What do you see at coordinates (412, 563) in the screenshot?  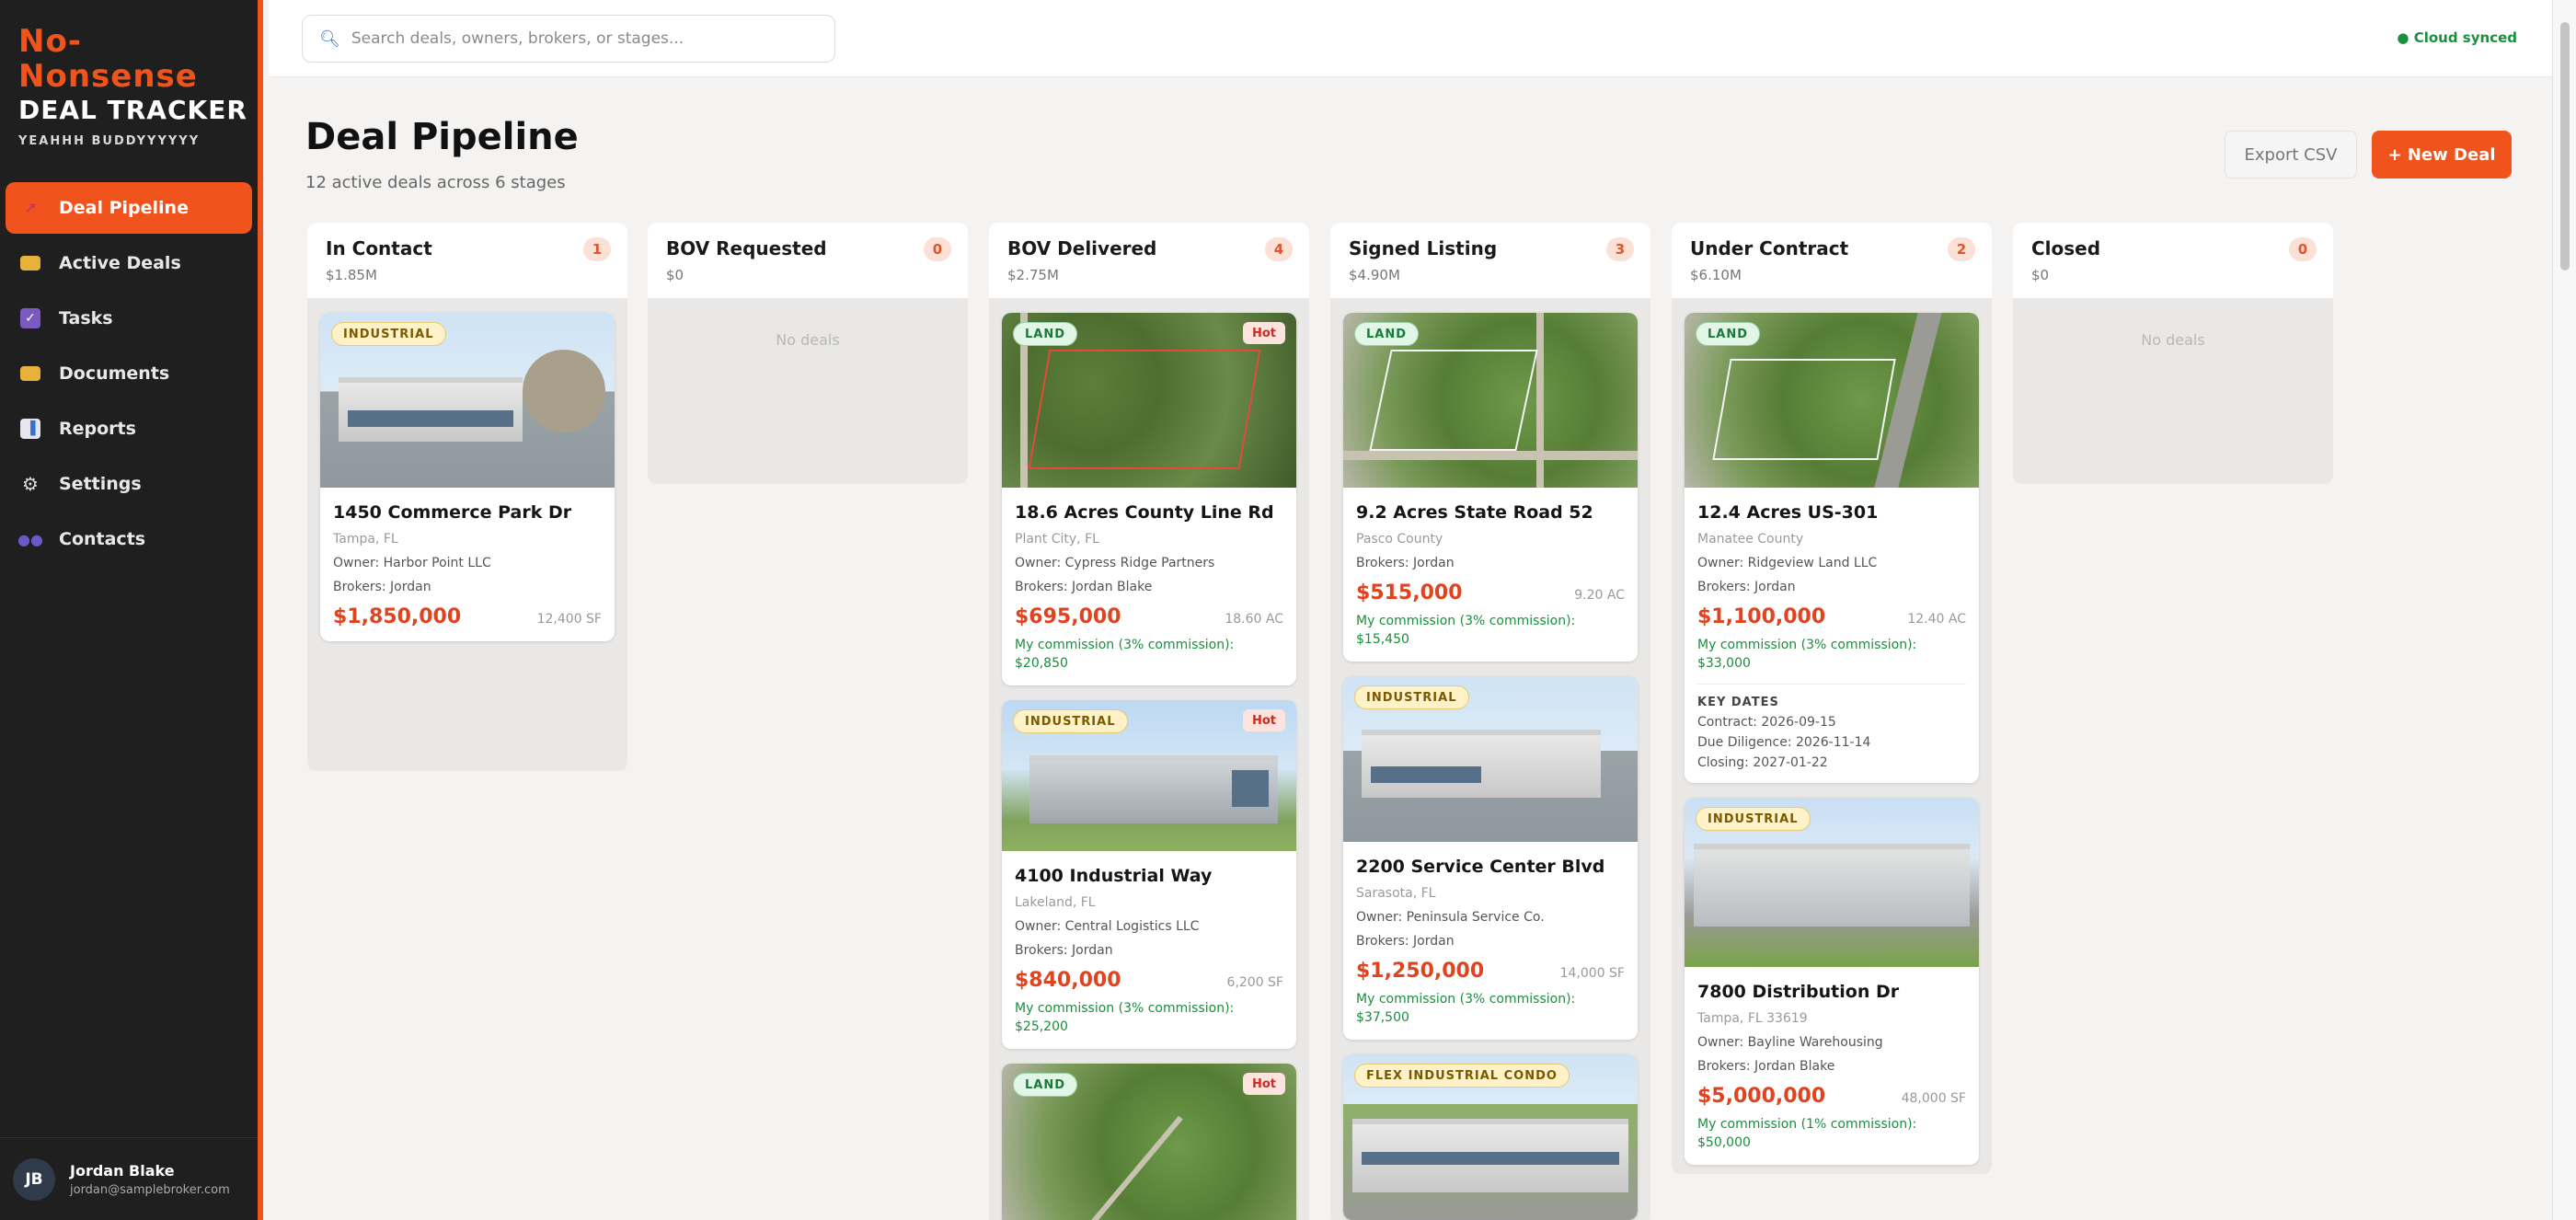 I see `deal-owner: Owner: Harbor Point LLC` at bounding box center [412, 563].